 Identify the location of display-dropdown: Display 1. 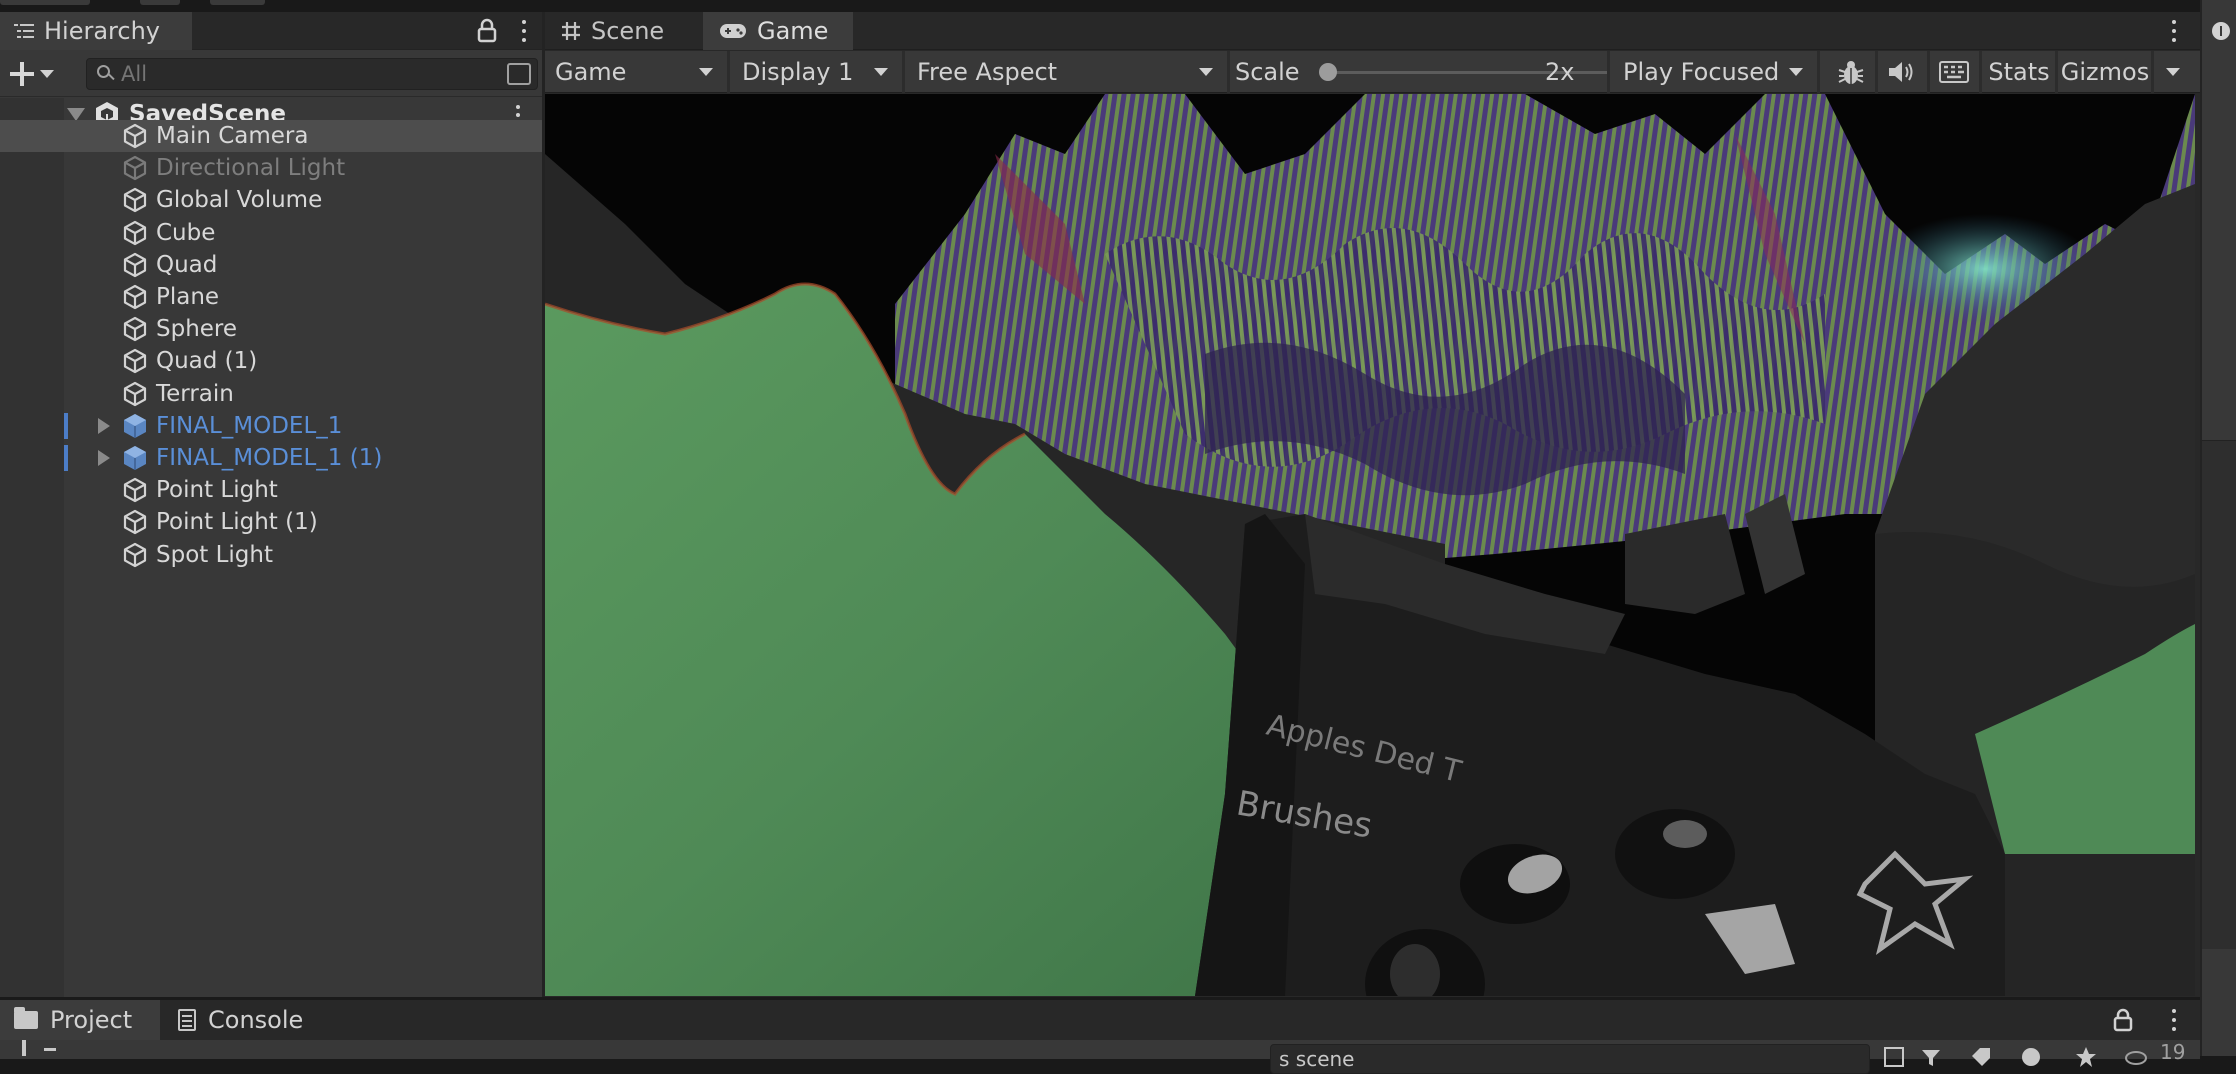
(816, 72).